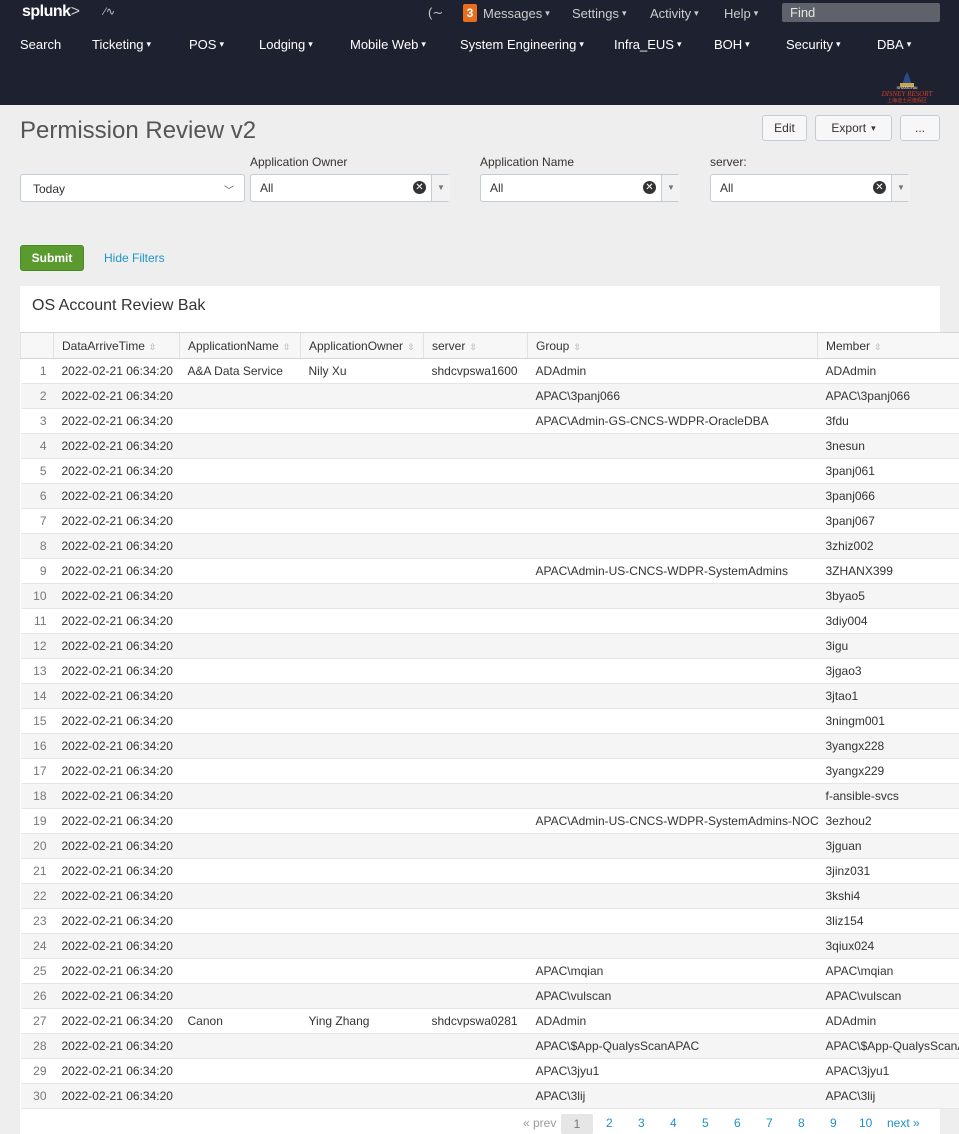 Image resolution: width=959 pixels, height=1134 pixels. I want to click on table-row: 17 2022-02-21 06:34:20 3yangx229, so click(489, 771).